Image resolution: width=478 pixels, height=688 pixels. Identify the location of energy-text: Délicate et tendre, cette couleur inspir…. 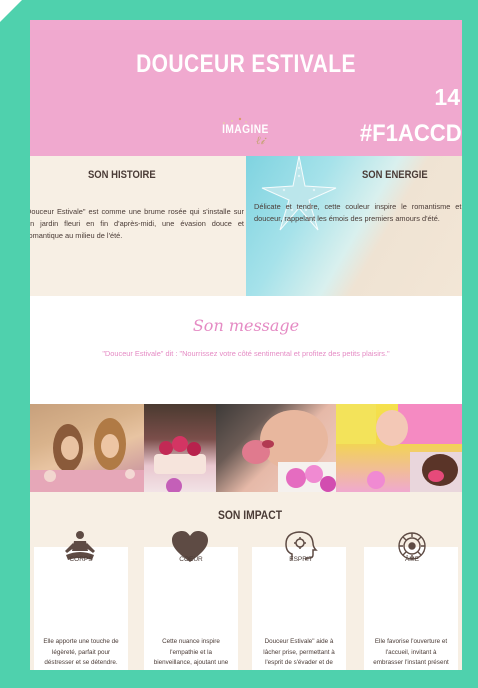
(358, 212).